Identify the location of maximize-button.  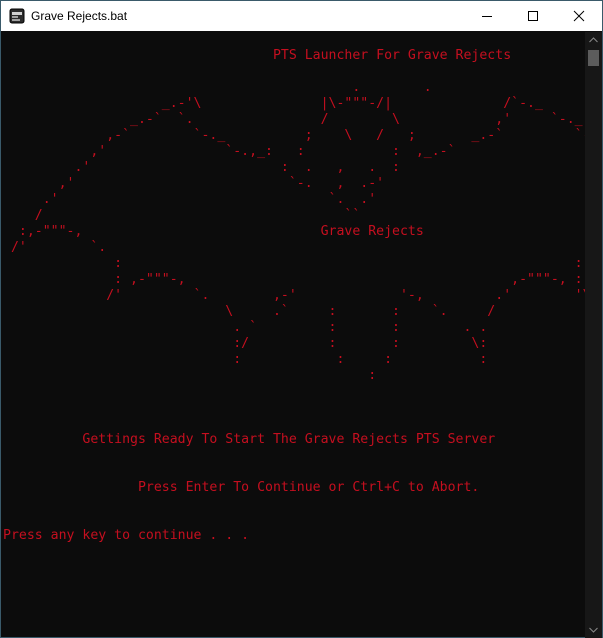
(533, 16).